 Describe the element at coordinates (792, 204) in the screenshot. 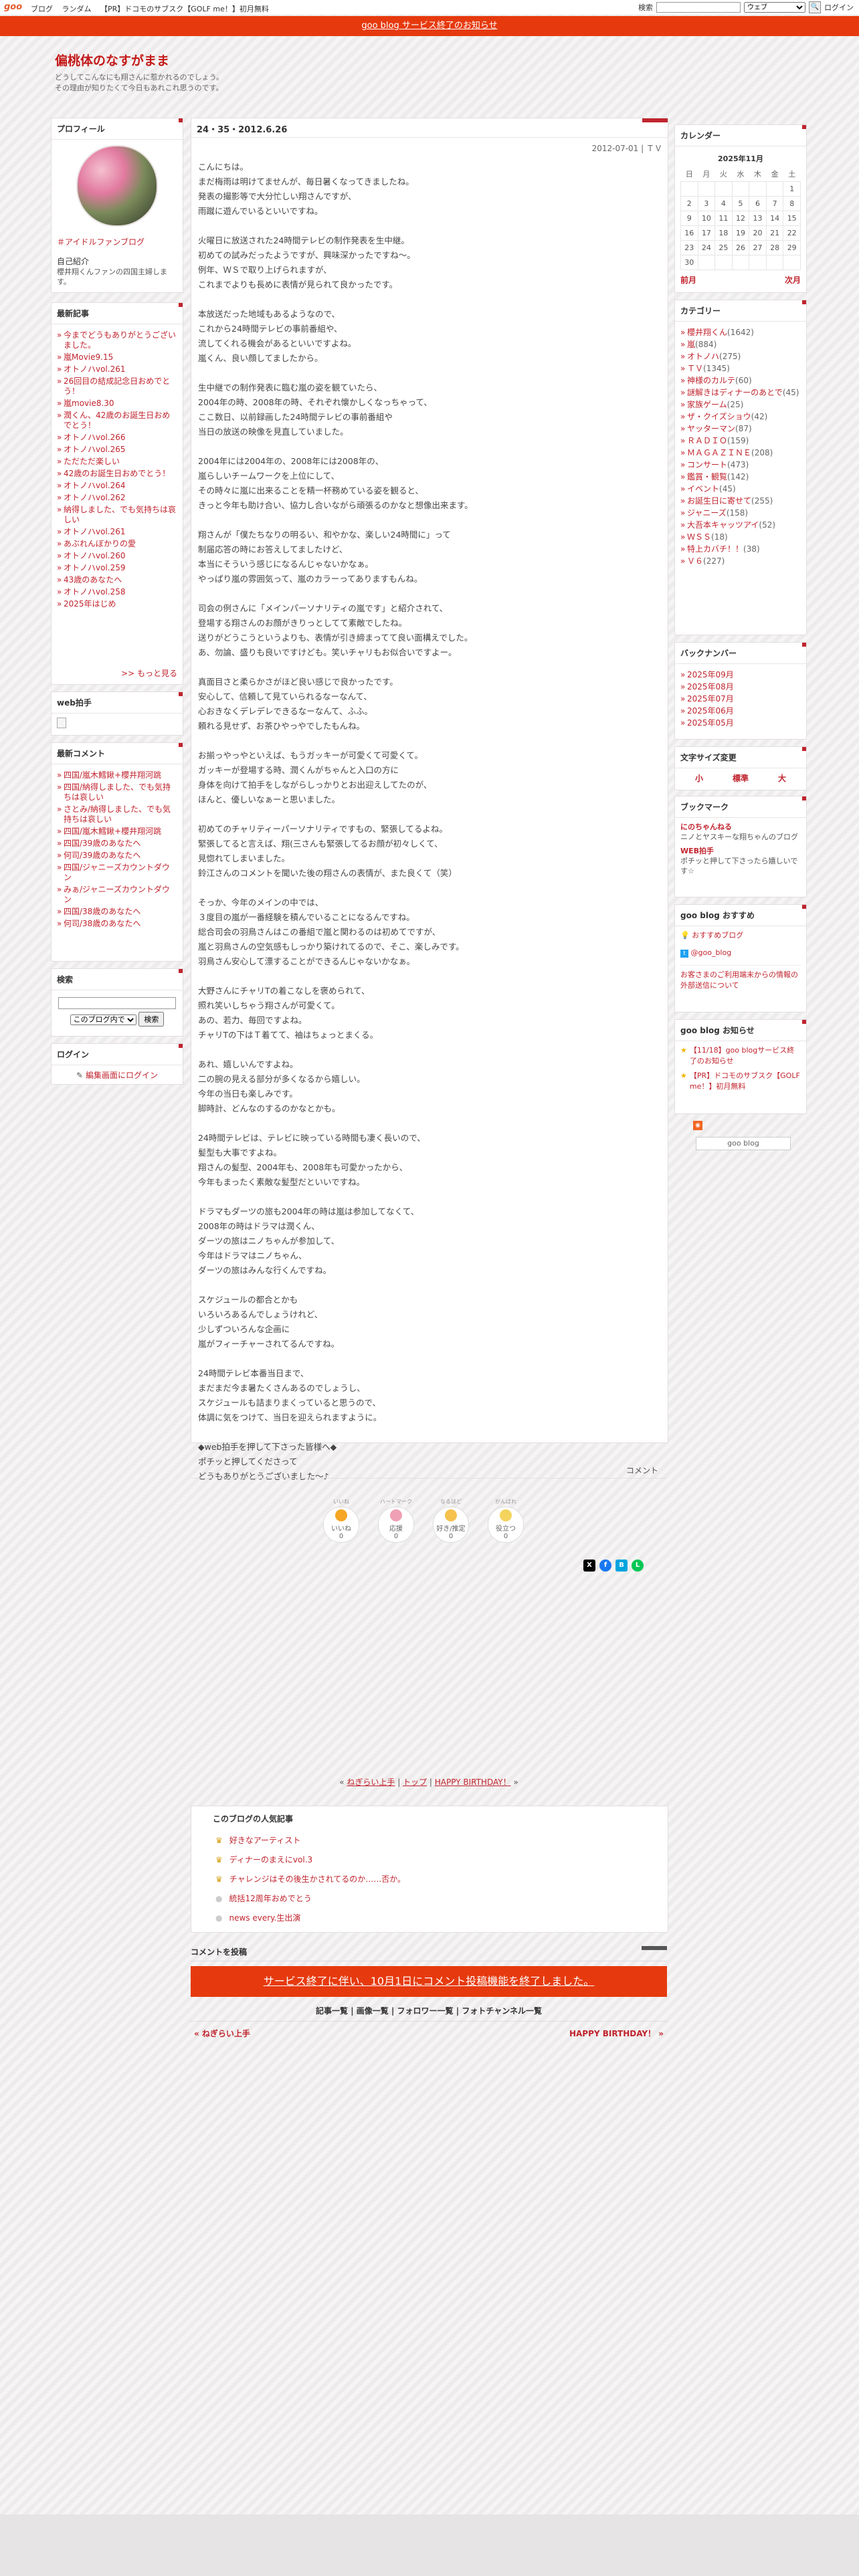

I see `calendar-day: 8` at that location.